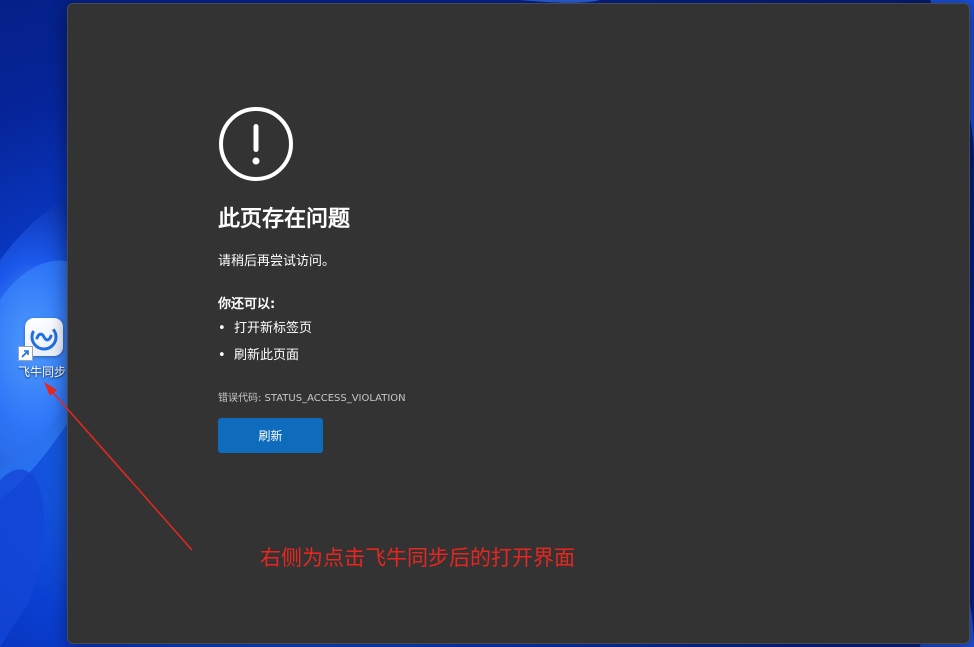 Image resolution: width=974 pixels, height=647 pixels. What do you see at coordinates (417, 558) in the screenshot?
I see `annotation-text: 右侧为点击飞牛同步后的打开界面` at bounding box center [417, 558].